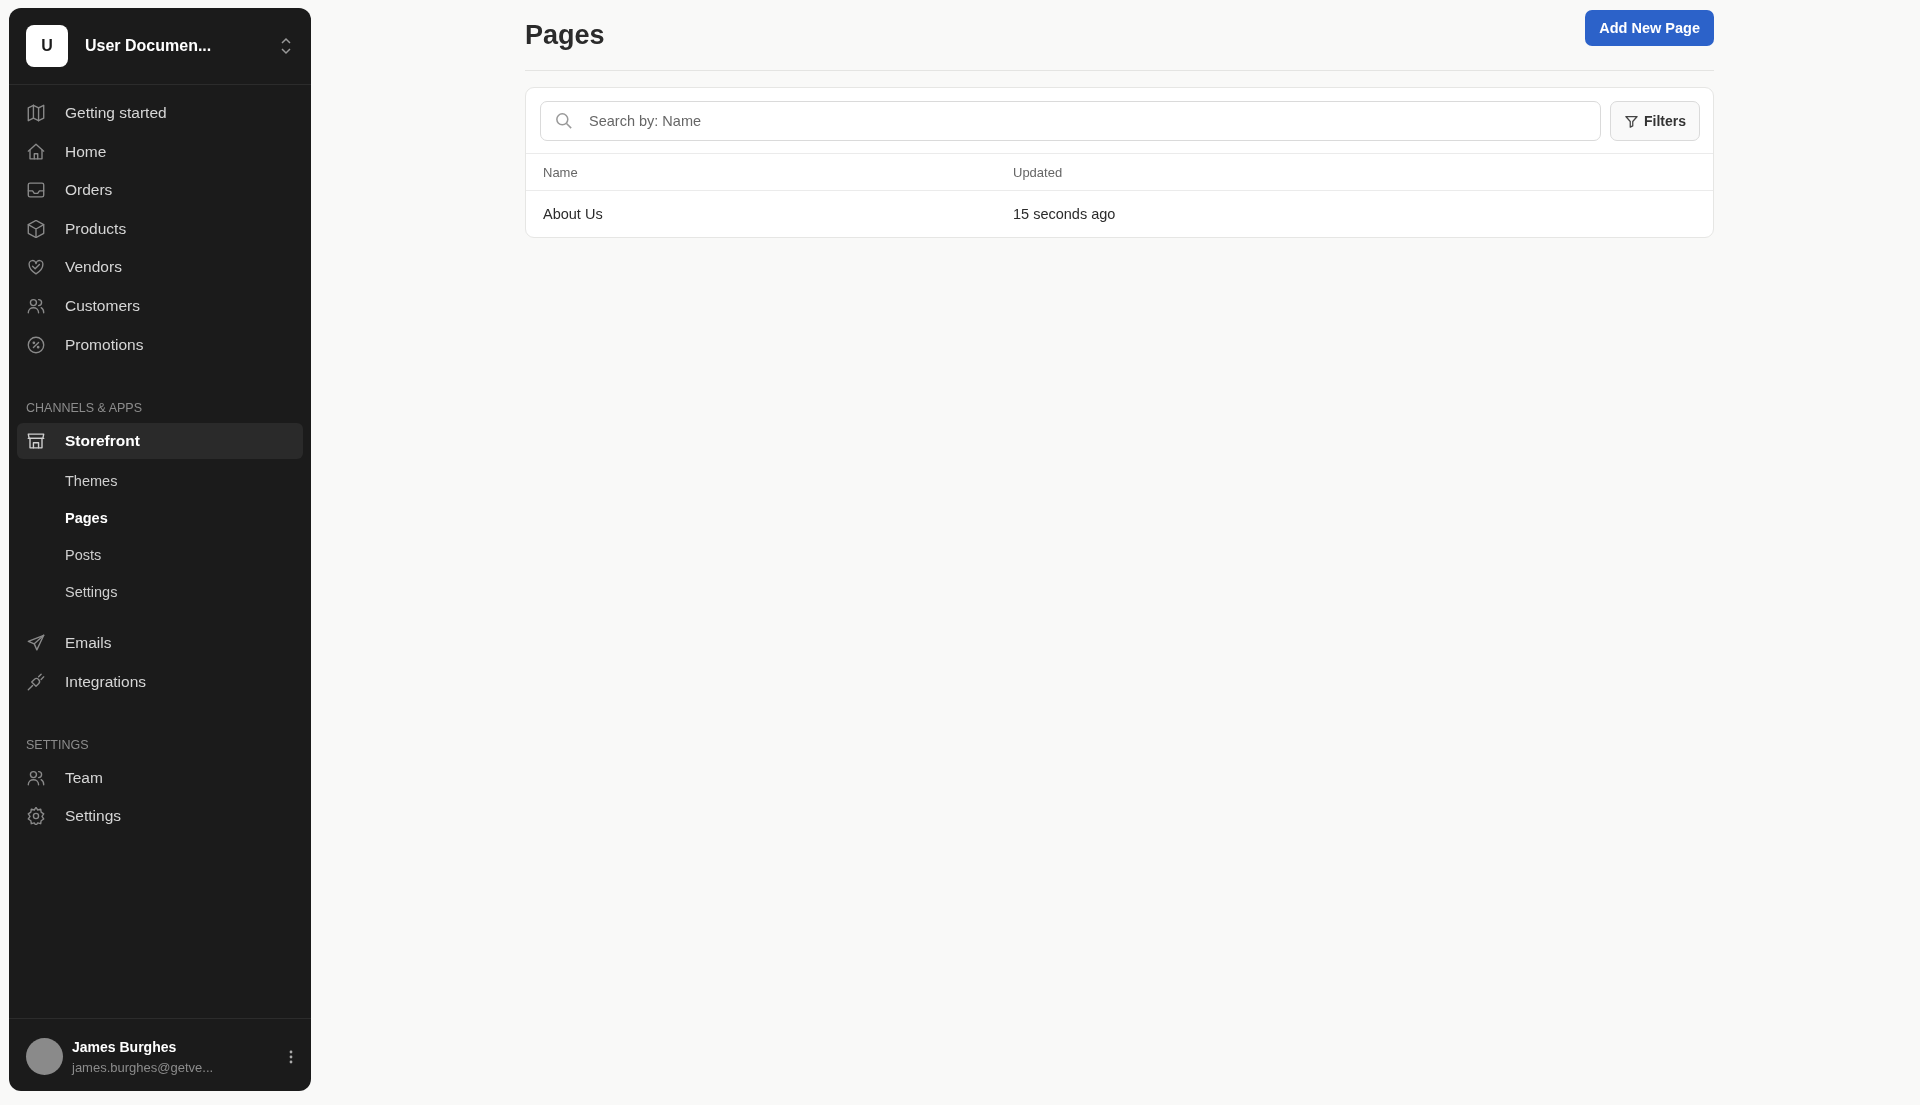 This screenshot has width=1920, height=1105. What do you see at coordinates (160, 344) in the screenshot?
I see `nav-item: Promotions` at bounding box center [160, 344].